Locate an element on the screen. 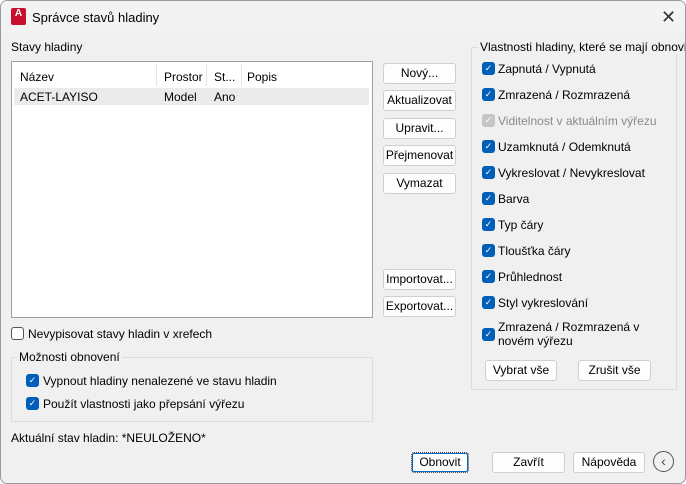  property-checkbox-label: Průhlednost is located at coordinates (530, 277).